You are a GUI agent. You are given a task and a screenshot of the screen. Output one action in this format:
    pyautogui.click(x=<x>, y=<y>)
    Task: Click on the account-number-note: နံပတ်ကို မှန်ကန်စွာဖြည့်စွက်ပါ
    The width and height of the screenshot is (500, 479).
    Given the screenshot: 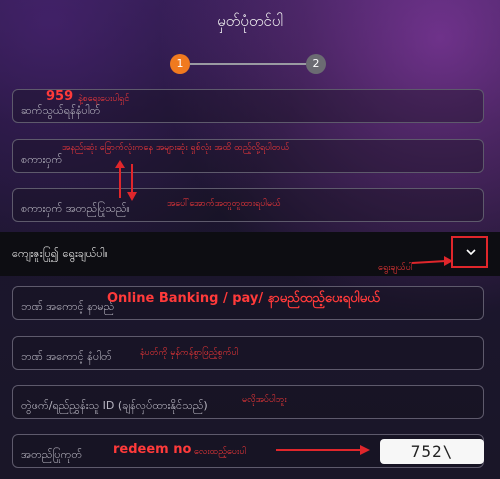 What is the action you would take?
    pyautogui.click(x=189, y=353)
    